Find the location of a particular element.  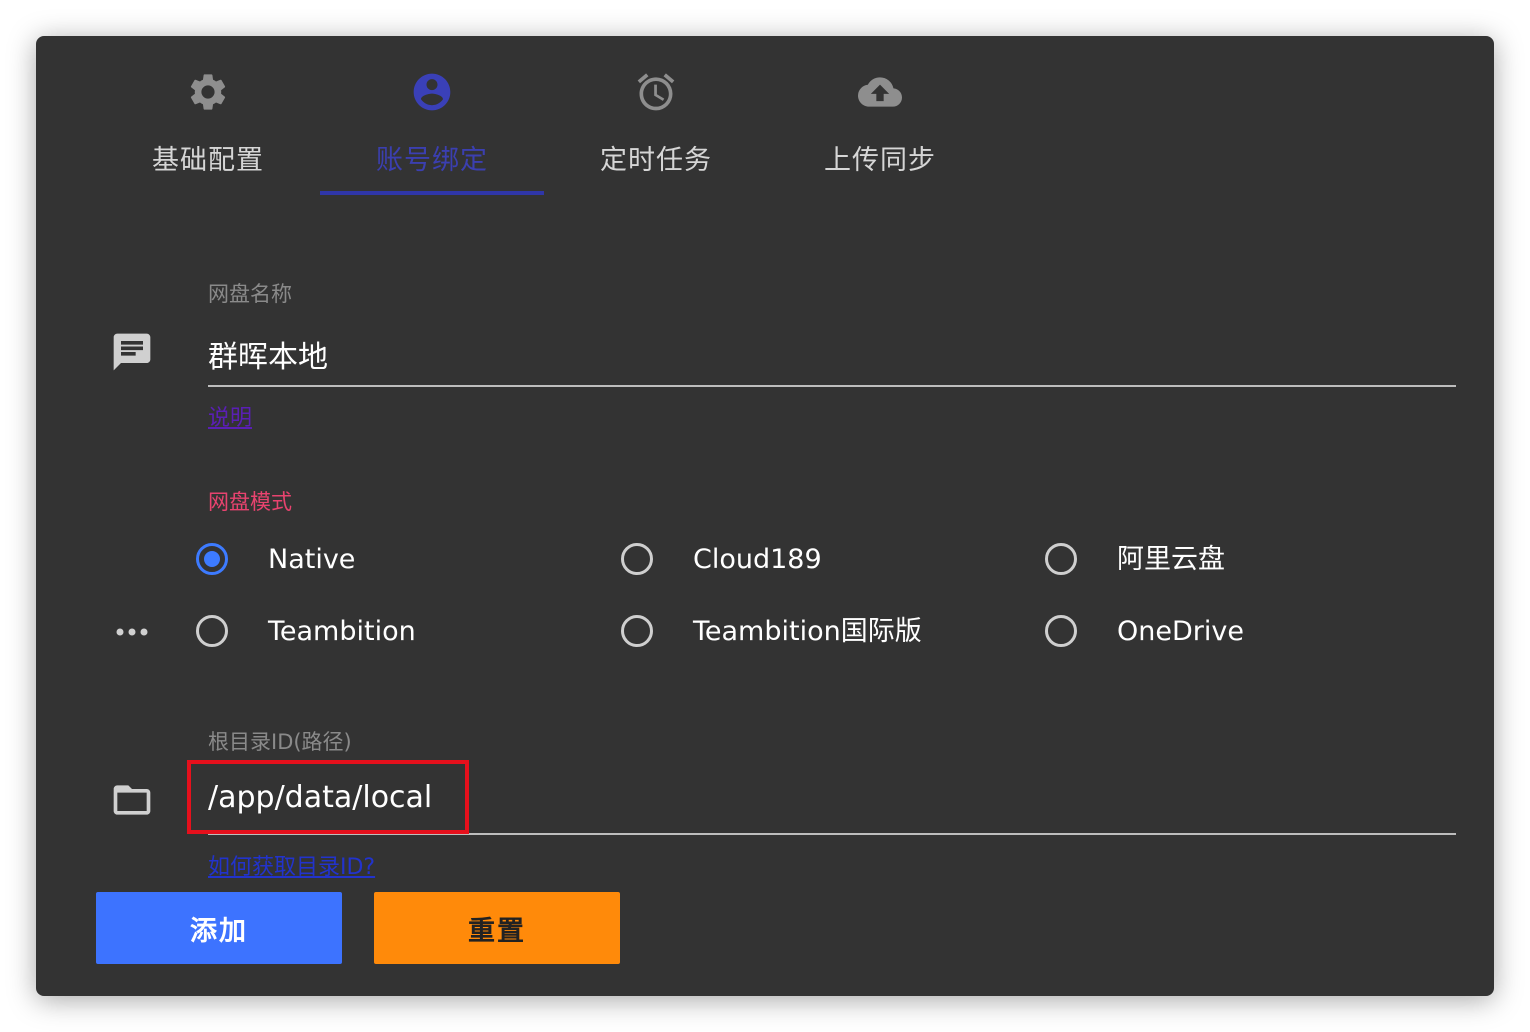

gear-icon is located at coordinates (208, 92).